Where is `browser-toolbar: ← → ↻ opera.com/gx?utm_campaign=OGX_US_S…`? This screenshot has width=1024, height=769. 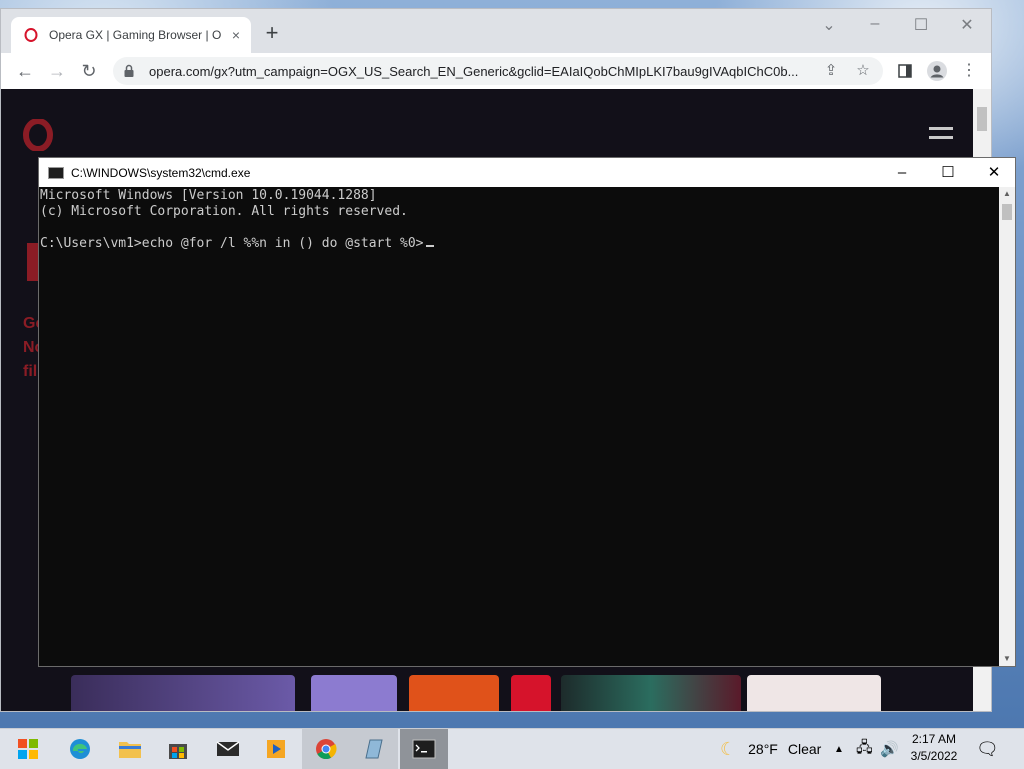 browser-toolbar: ← → ↻ opera.com/gx?utm_campaign=OGX_US_S… is located at coordinates (496, 71).